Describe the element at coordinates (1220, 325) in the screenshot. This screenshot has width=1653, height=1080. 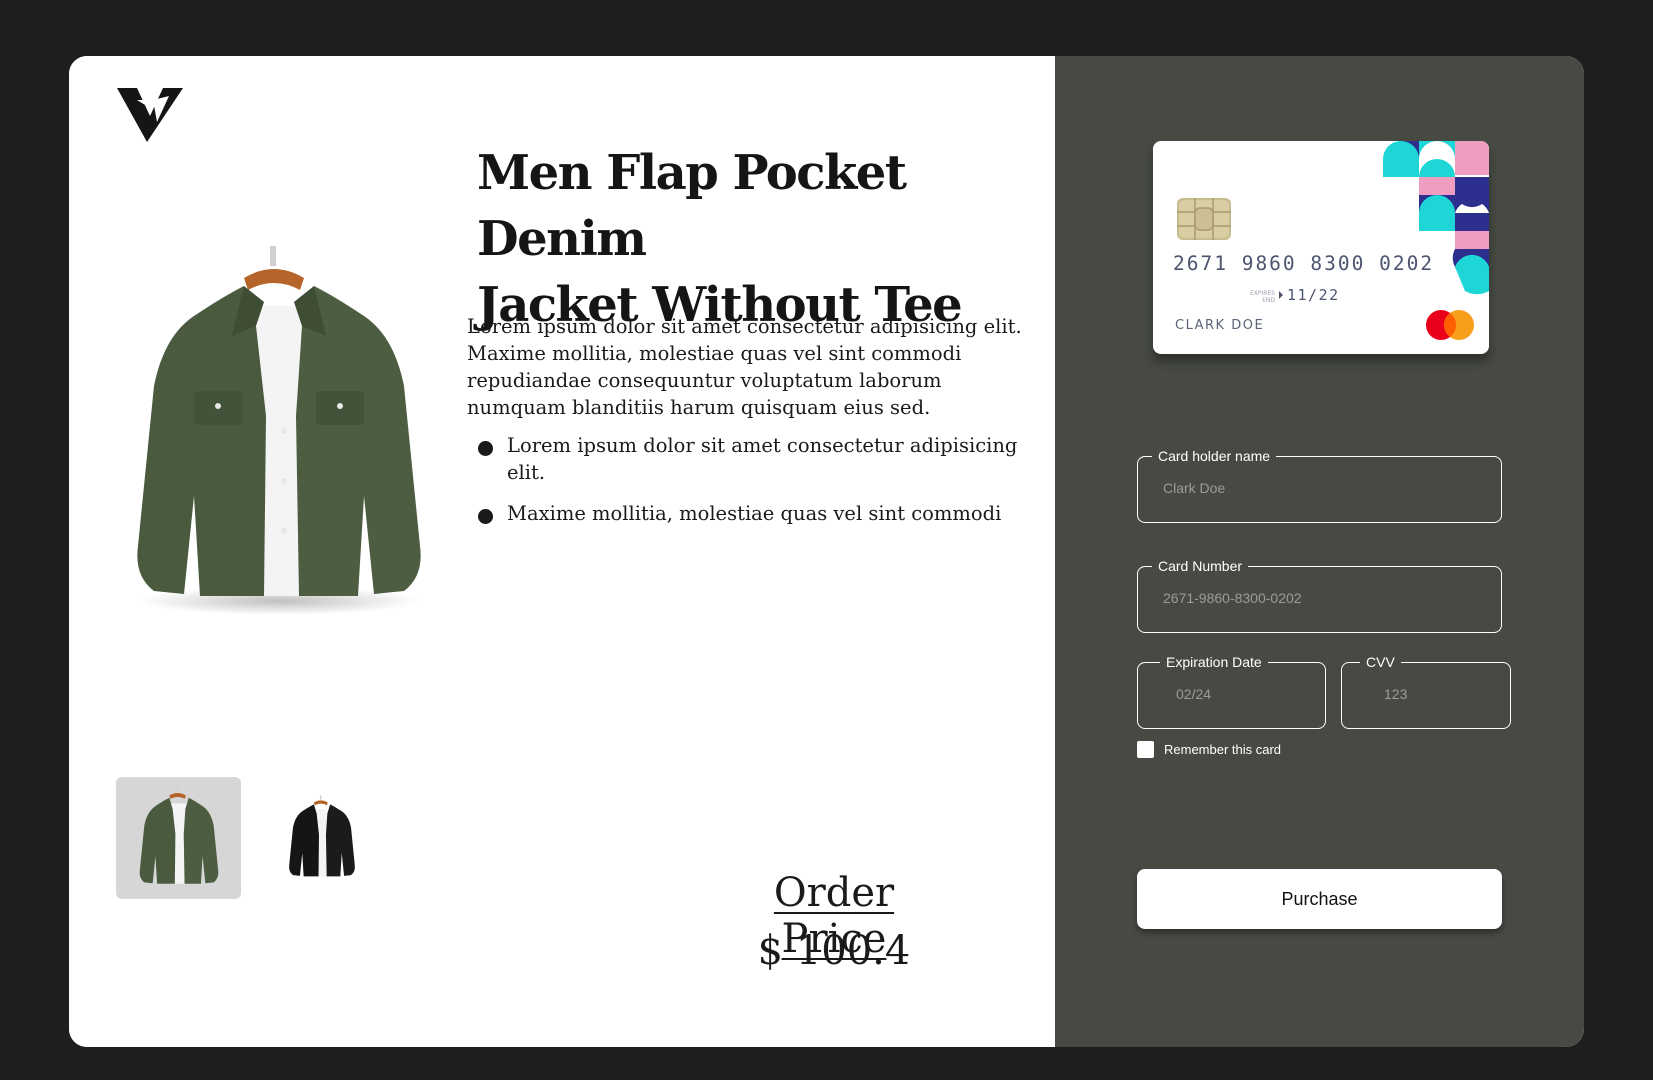
I see `card-preview-holder: CLARK DOE` at that location.